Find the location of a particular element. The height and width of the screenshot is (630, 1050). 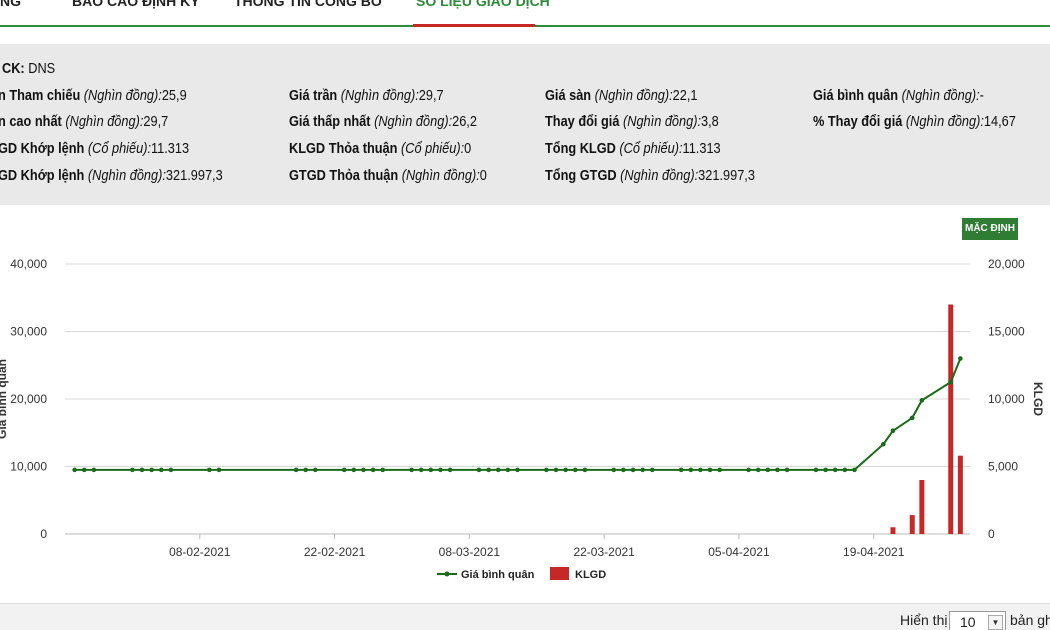

tab-disclosure: THÔNG TIN CÔNG BỐ is located at coordinates (308, 4).